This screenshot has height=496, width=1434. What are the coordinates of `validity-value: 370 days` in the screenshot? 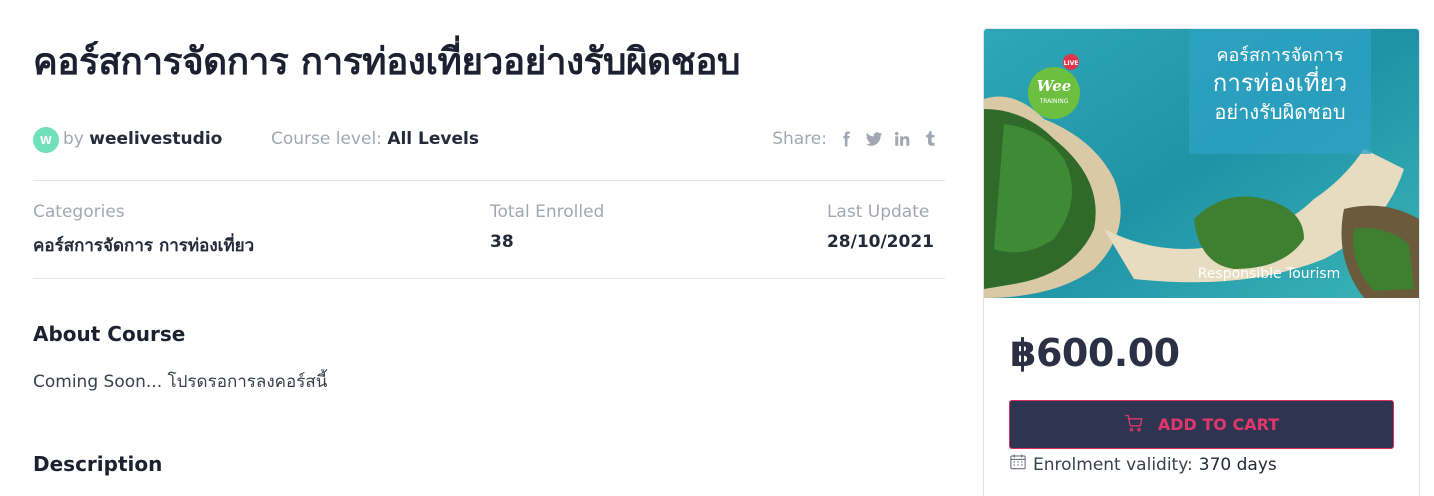 It's located at (1237, 464).